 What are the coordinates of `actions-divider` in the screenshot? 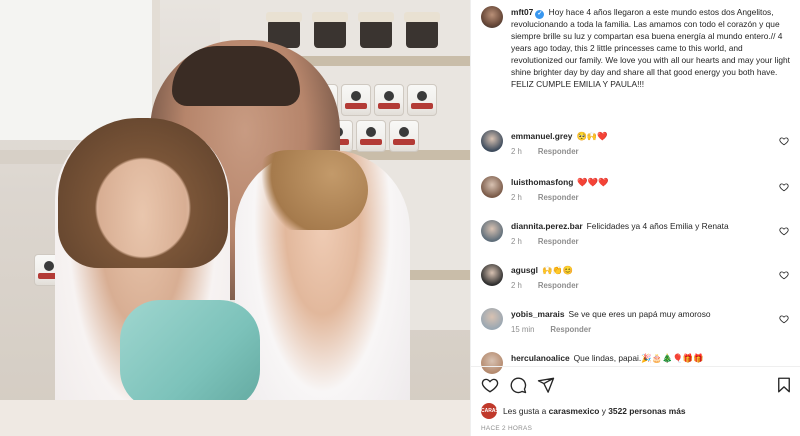 It's located at (635, 366).